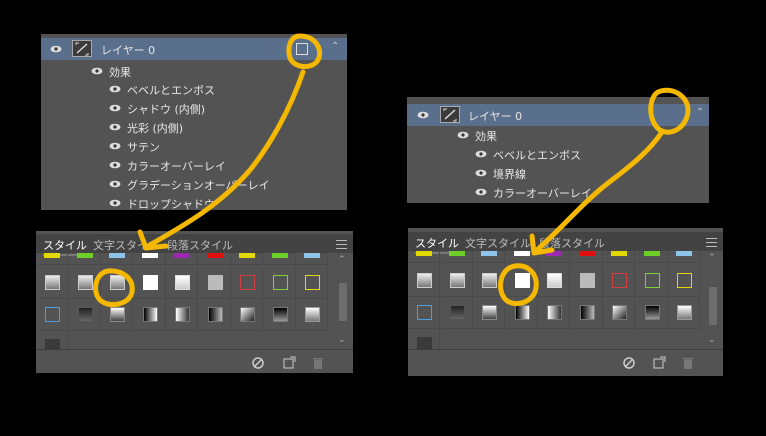 The height and width of the screenshot is (436, 766). What do you see at coordinates (194, 107) in the screenshot?
I see `effect-row: シャドウ (内側)` at bounding box center [194, 107].